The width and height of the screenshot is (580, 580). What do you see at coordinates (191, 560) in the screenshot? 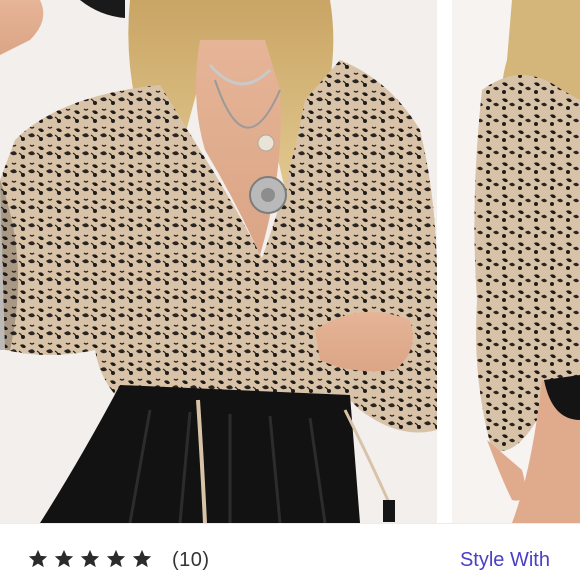
I see `review-count: (10)` at bounding box center [191, 560].